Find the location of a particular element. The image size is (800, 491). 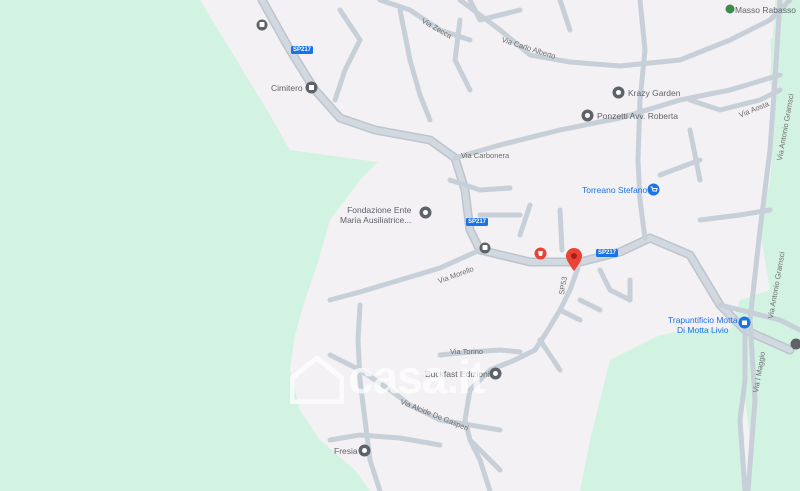

shop-icon-trapuntificio is located at coordinates (744, 322).